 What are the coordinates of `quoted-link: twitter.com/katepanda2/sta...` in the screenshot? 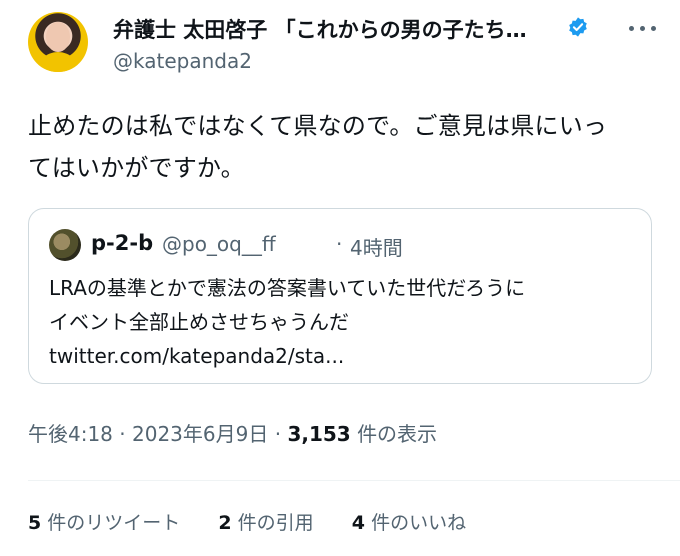 It's located at (344, 356).